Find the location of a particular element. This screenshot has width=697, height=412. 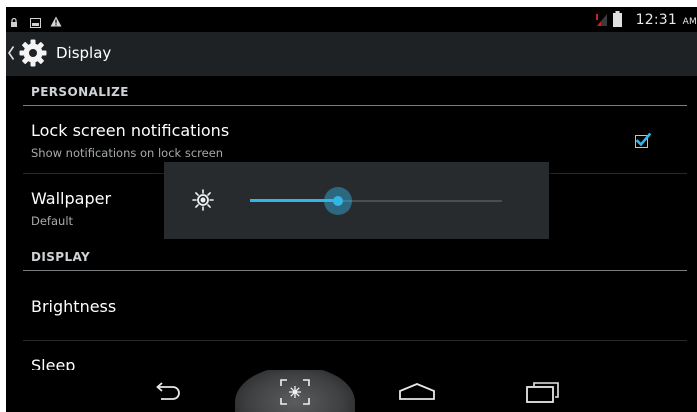

clock: 12:31 AM is located at coordinates (666, 20).